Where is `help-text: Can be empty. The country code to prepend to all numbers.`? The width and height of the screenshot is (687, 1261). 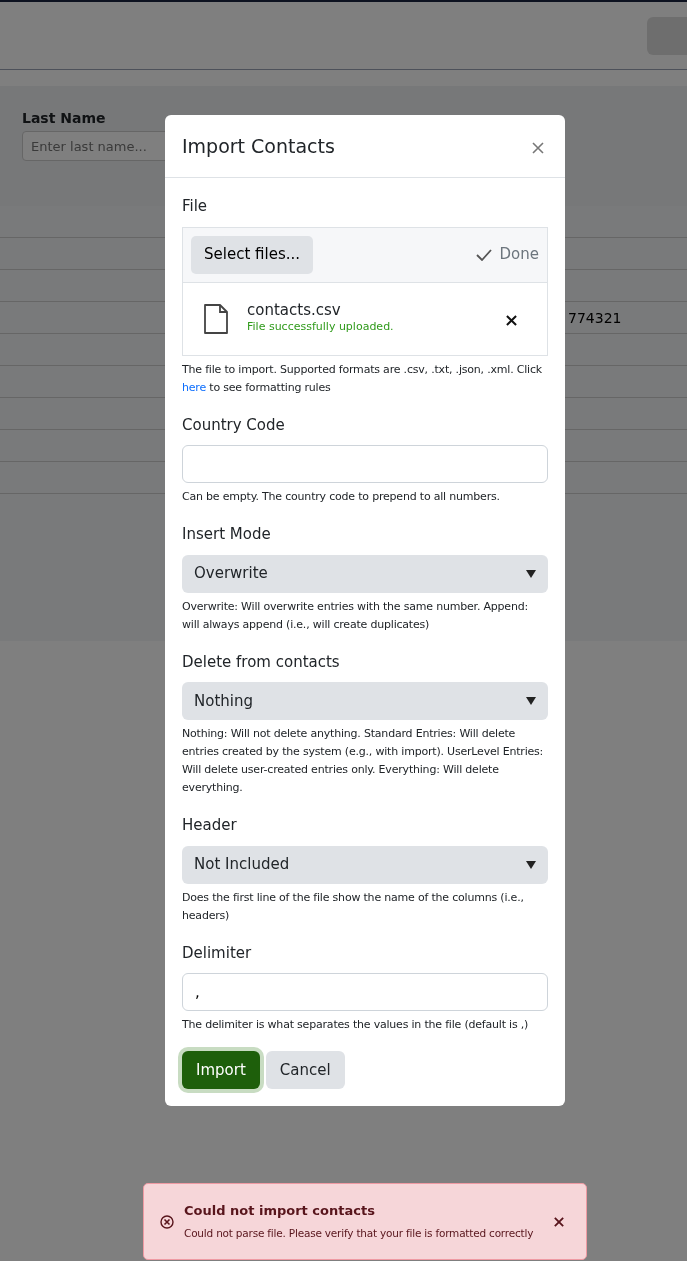 help-text: Can be empty. The country code to prepend to all numbers. is located at coordinates (341, 497).